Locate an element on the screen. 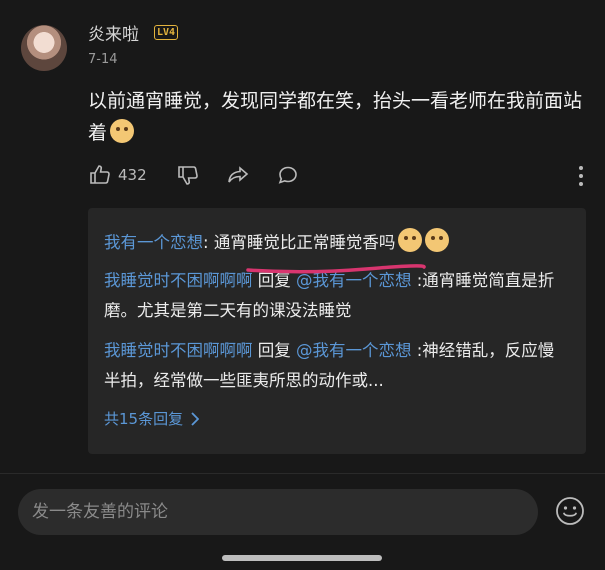 The image size is (605, 570). chevron-right-icon is located at coordinates (195, 418).